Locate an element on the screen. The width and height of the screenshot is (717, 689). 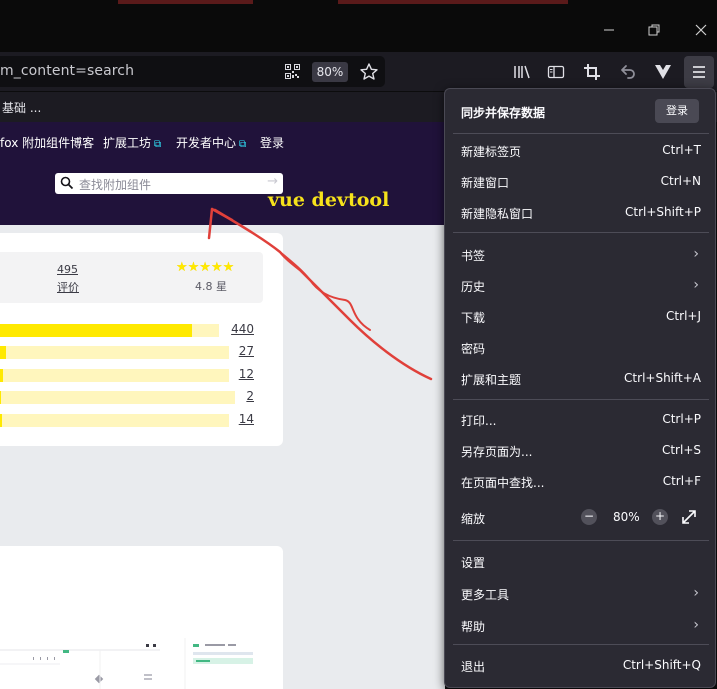
menu-item-new-window: 新建窗口 Ctrl+N is located at coordinates (581, 181).